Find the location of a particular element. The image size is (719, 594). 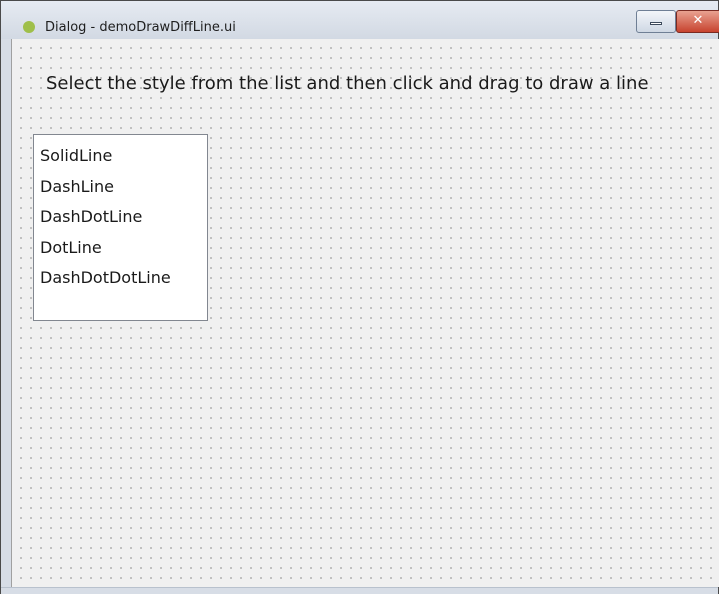

list-item: DotLine is located at coordinates (120, 248).